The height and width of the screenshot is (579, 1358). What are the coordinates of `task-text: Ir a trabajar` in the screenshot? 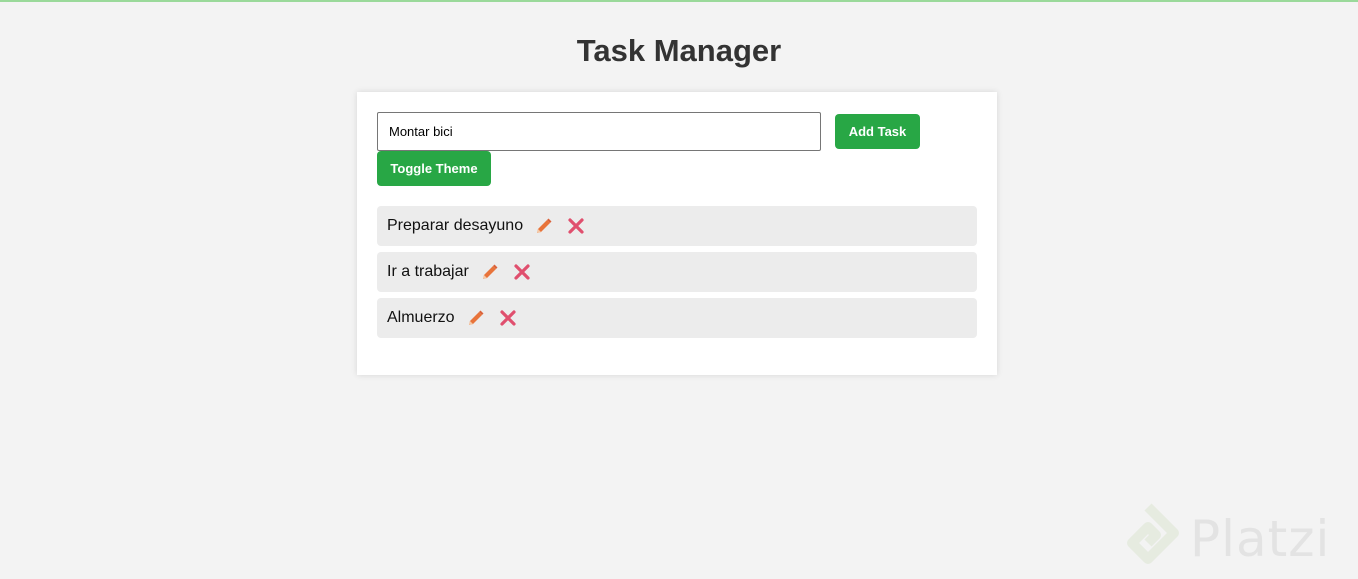 It's located at (428, 271).